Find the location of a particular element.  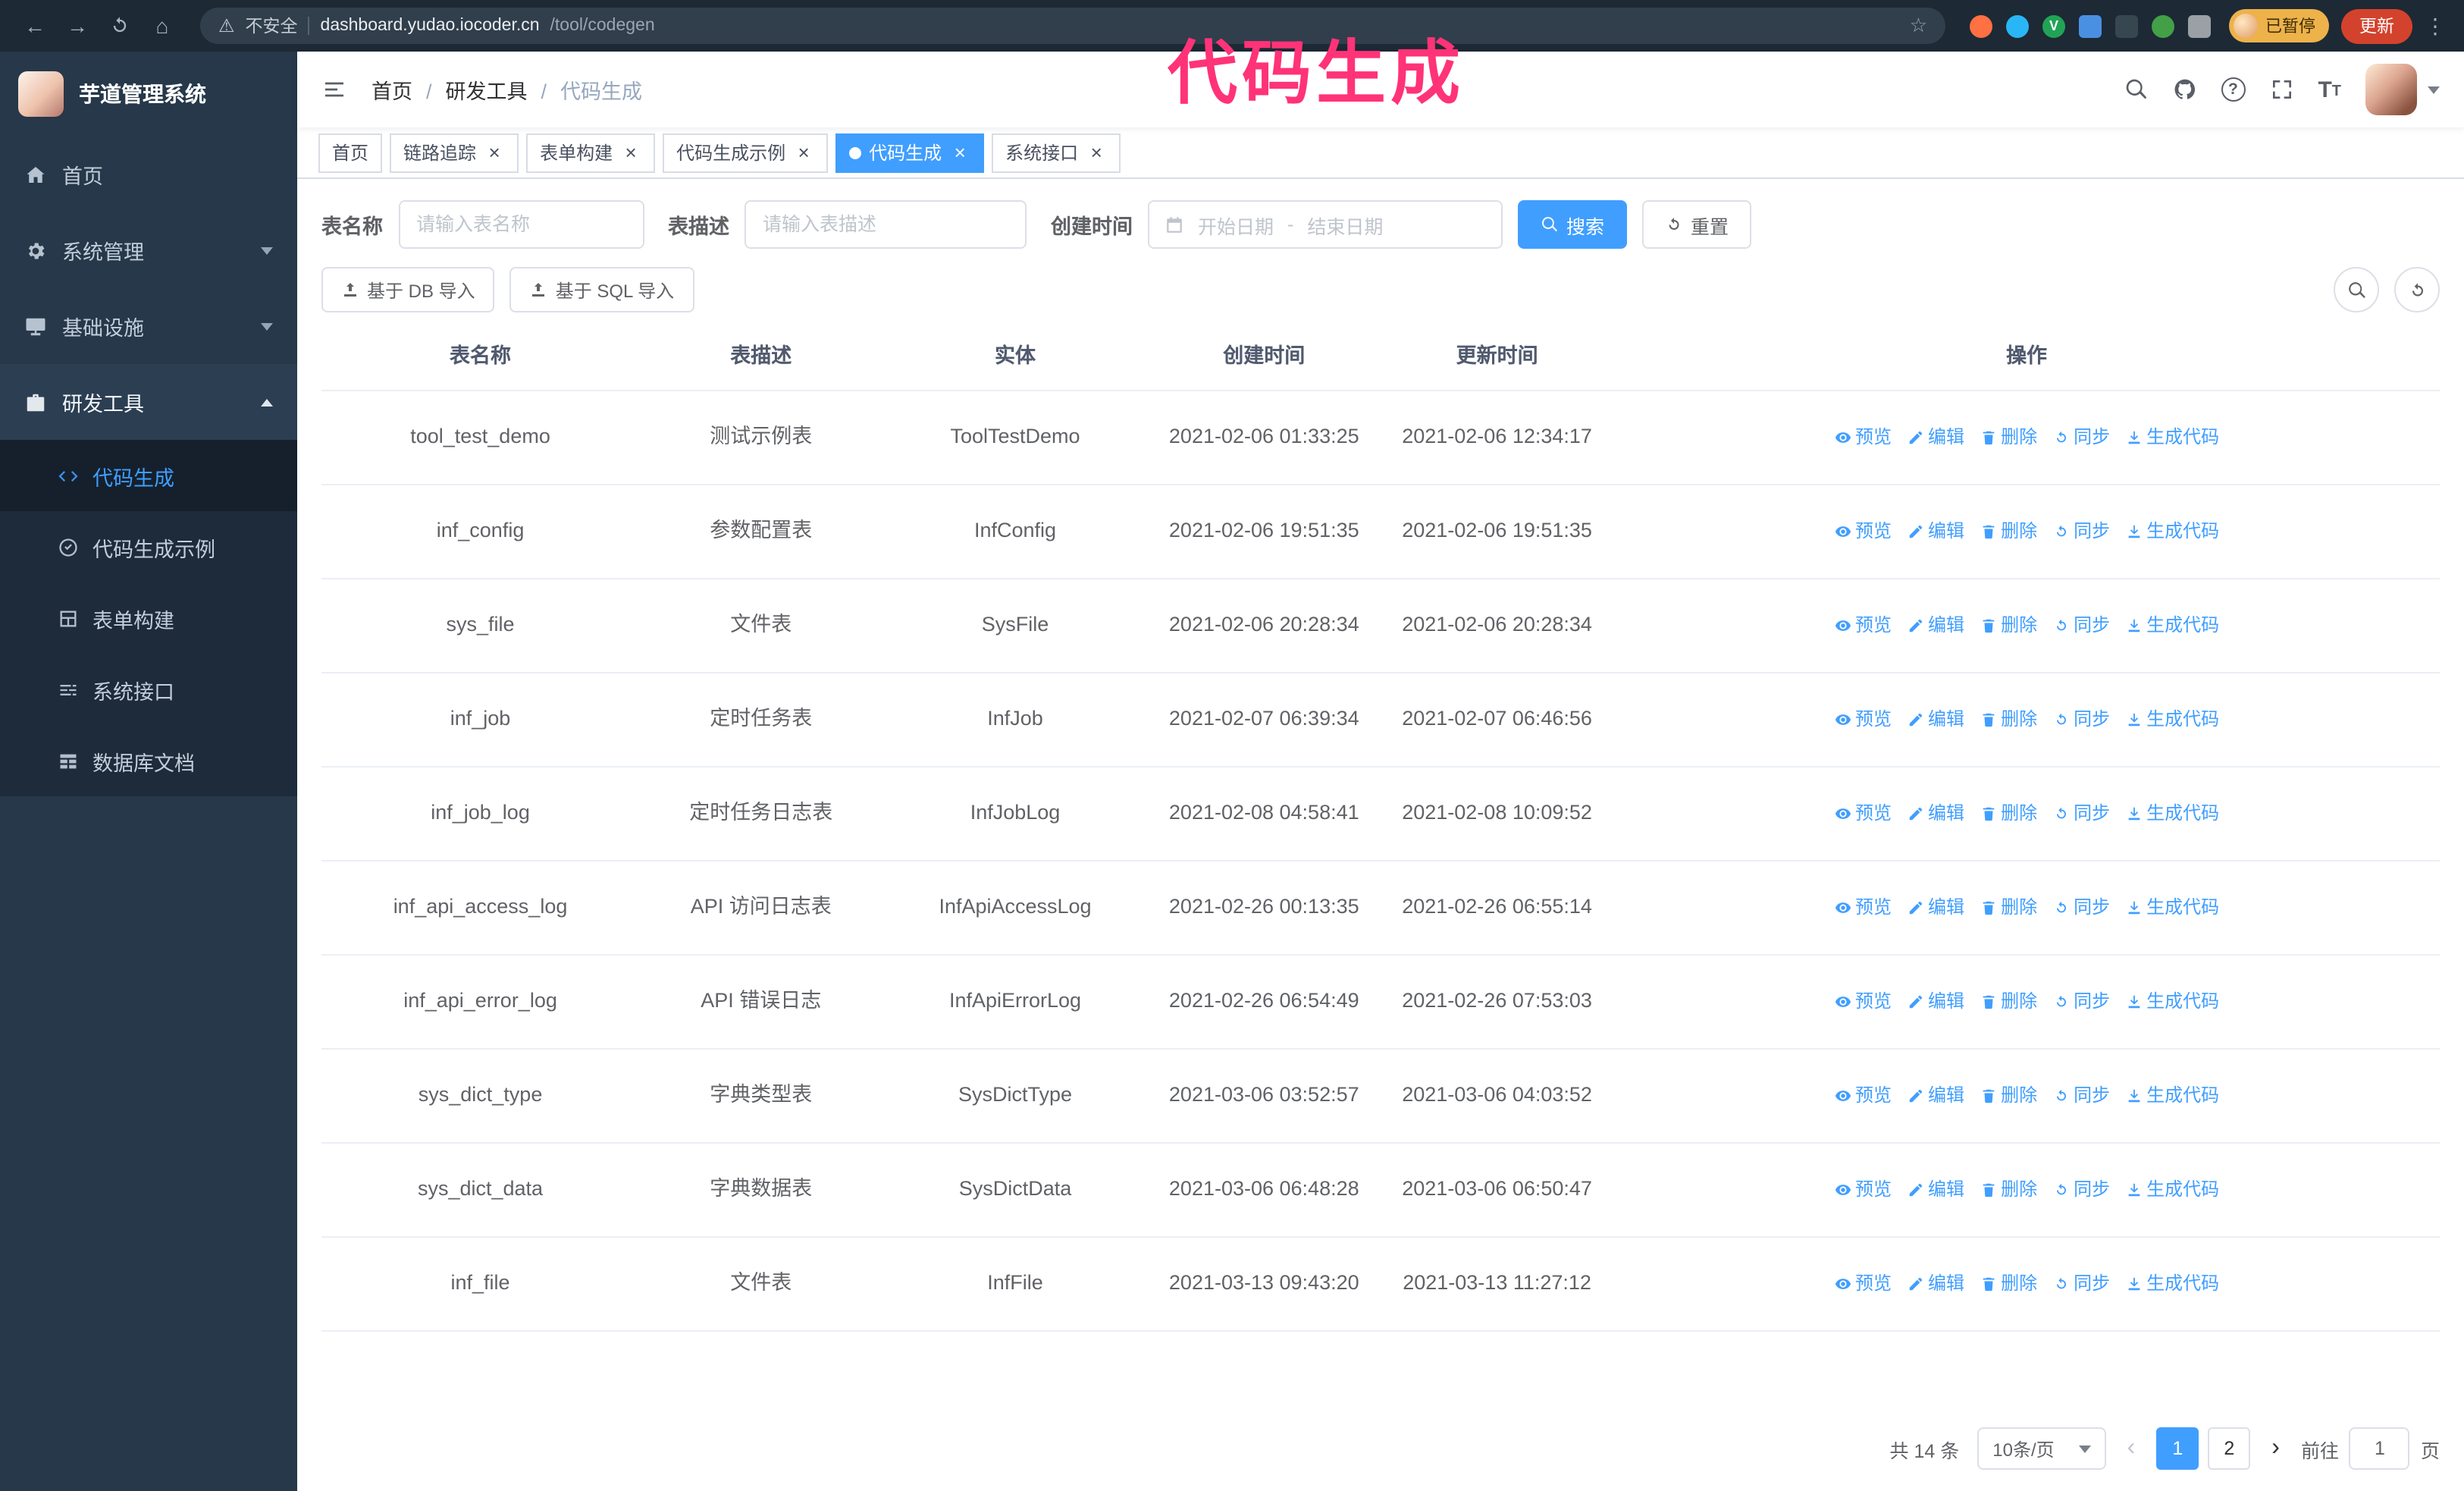

tab: 代码生成 is located at coordinates (910, 152).